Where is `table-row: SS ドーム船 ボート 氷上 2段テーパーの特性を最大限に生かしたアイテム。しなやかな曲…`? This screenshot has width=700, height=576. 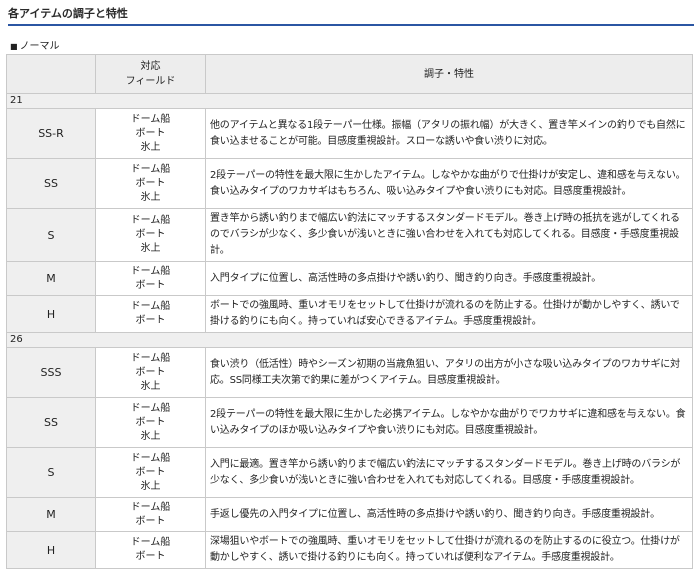
table-row: SS ドーム船 ボート 氷上 2段テーパーの特性を最大限に生かしたアイテム。しなやかな曲… is located at coordinates (349, 183).